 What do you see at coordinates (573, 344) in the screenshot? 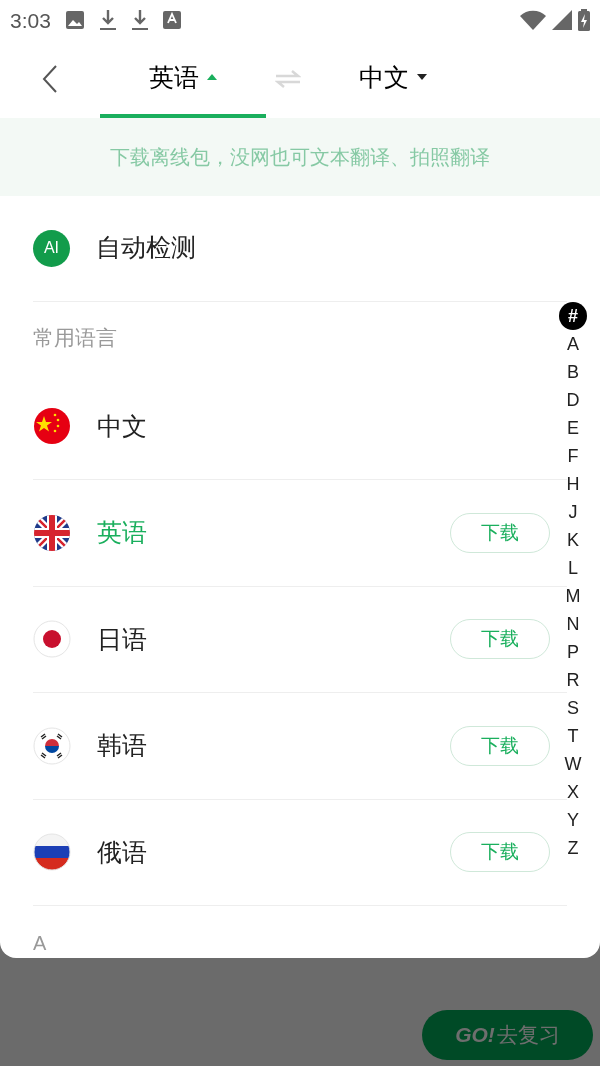
I see `index-letter: A` at bounding box center [573, 344].